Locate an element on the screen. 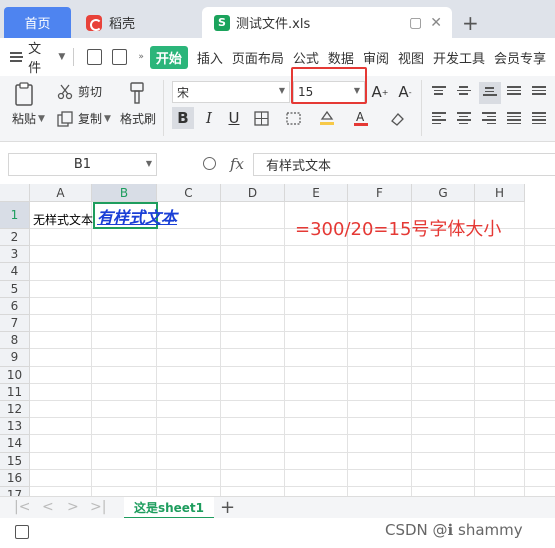  decrease-font-icon: A- is located at coordinates (405, 92).